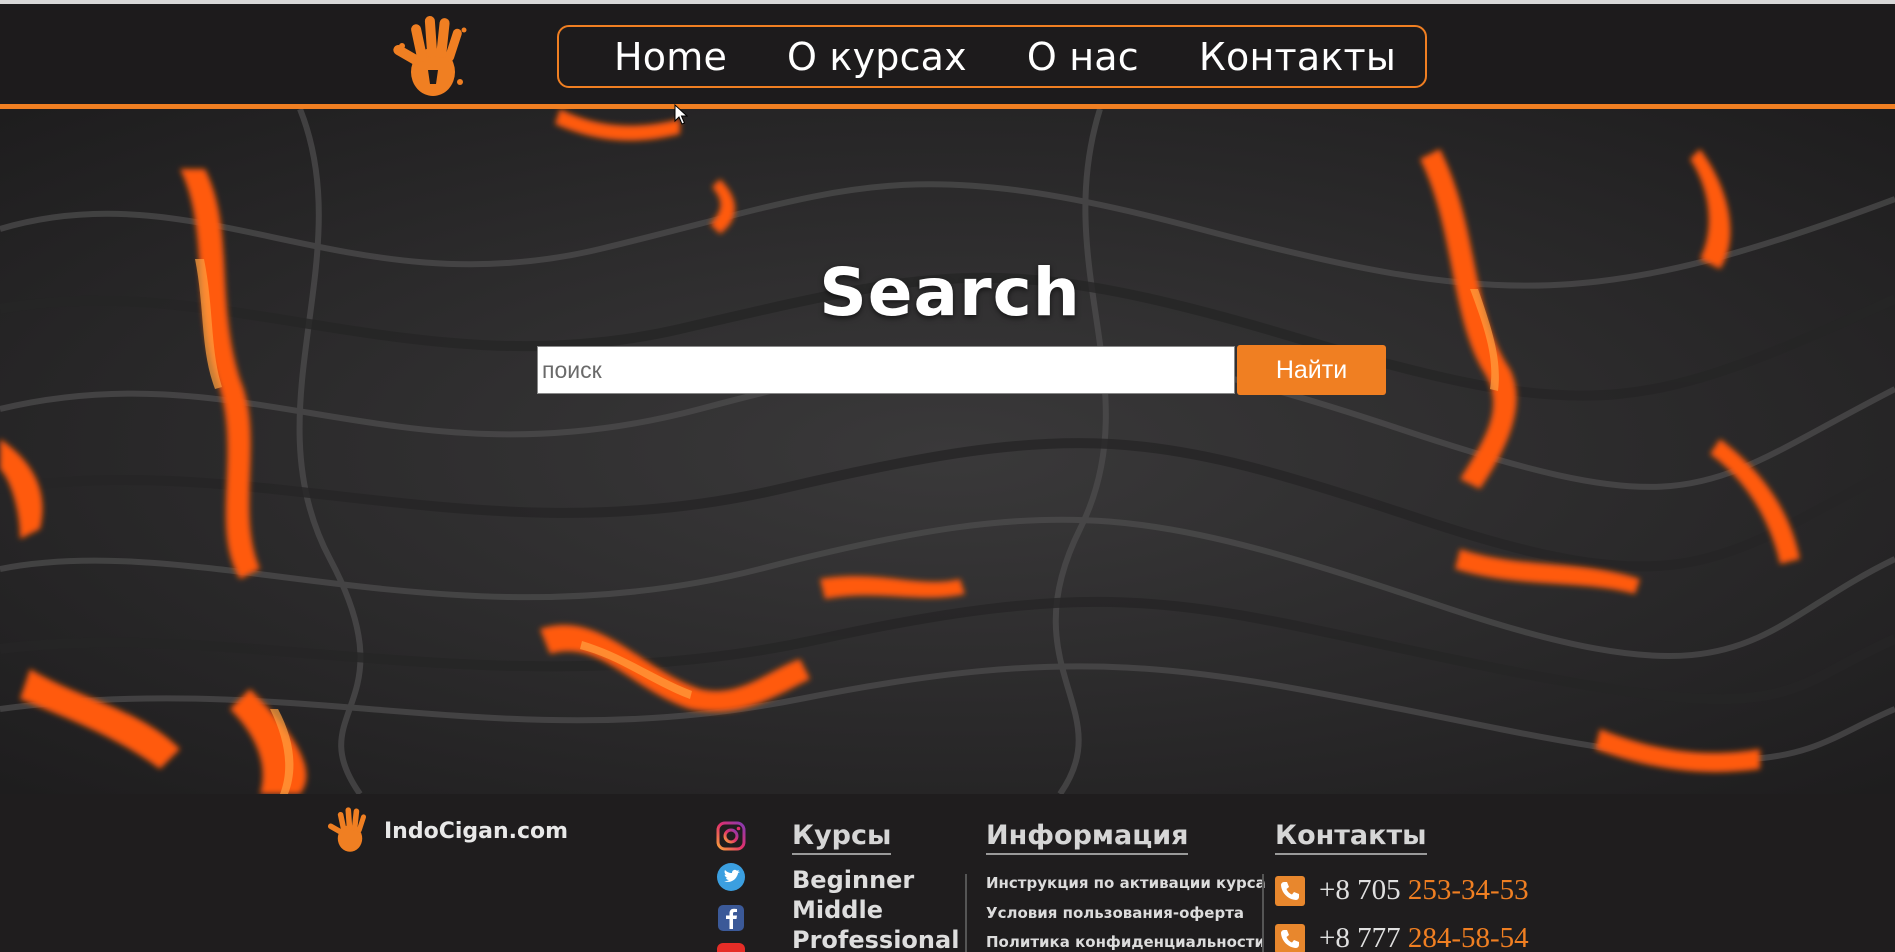 The height and width of the screenshot is (952, 1895). What do you see at coordinates (731, 836) in the screenshot?
I see `instagram-icon` at bounding box center [731, 836].